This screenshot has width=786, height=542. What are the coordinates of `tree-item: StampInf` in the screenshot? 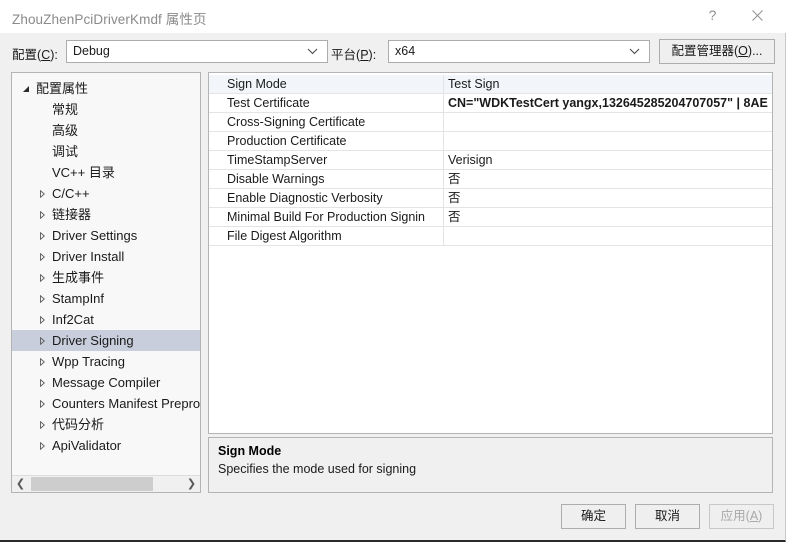 It's located at (106, 298).